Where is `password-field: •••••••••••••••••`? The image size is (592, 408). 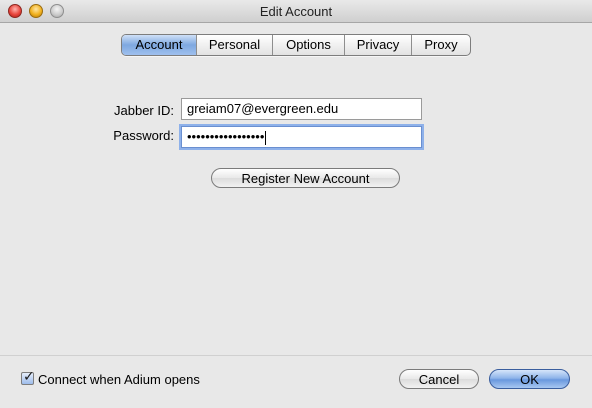
password-field: ••••••••••••••••• is located at coordinates (301, 137).